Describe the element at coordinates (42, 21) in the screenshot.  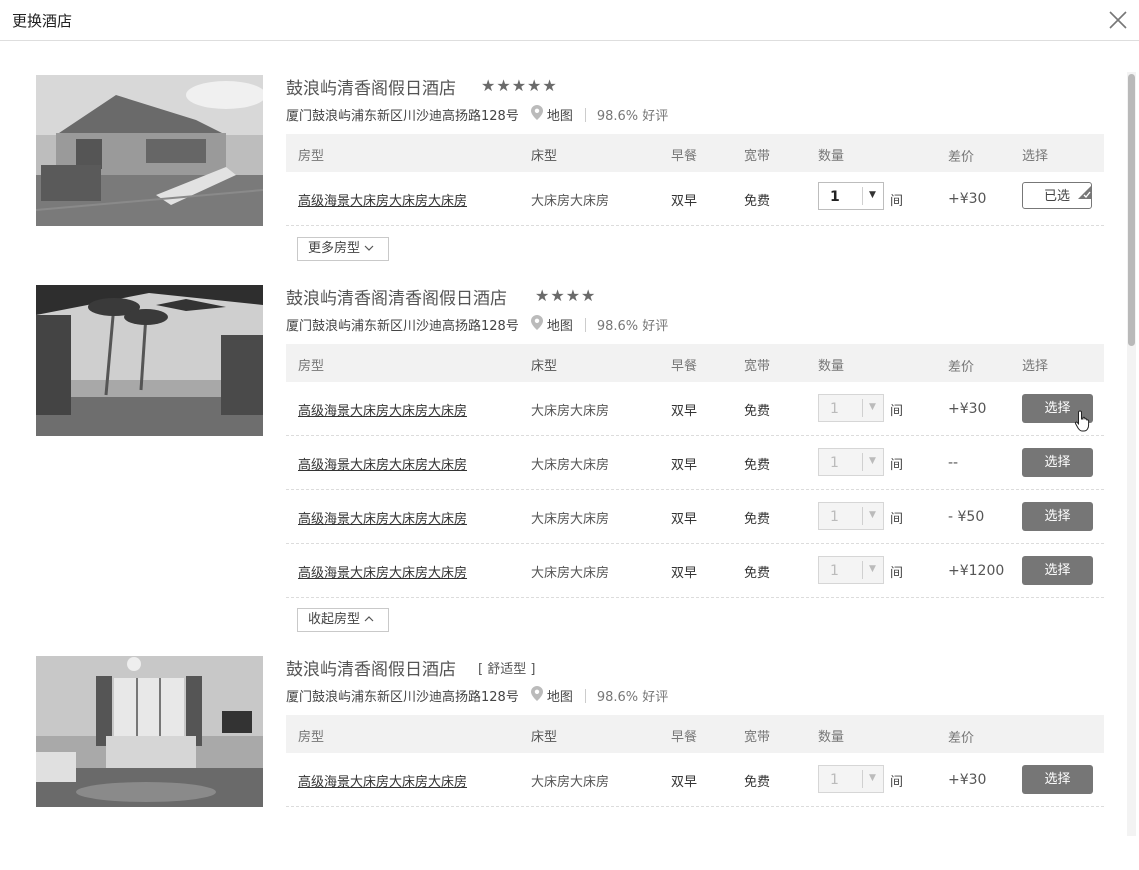
I see `dialog-title: 更换酒店` at that location.